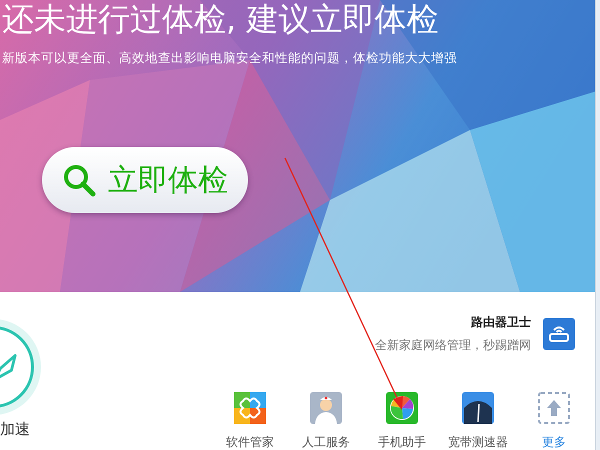 The image size is (600, 450). What do you see at coordinates (229, 58) in the screenshot?
I see `banner-subtitle: 新版本可以更全面、高效地查出影响电脑安全和性能的问题，体检功能大大增强` at bounding box center [229, 58].